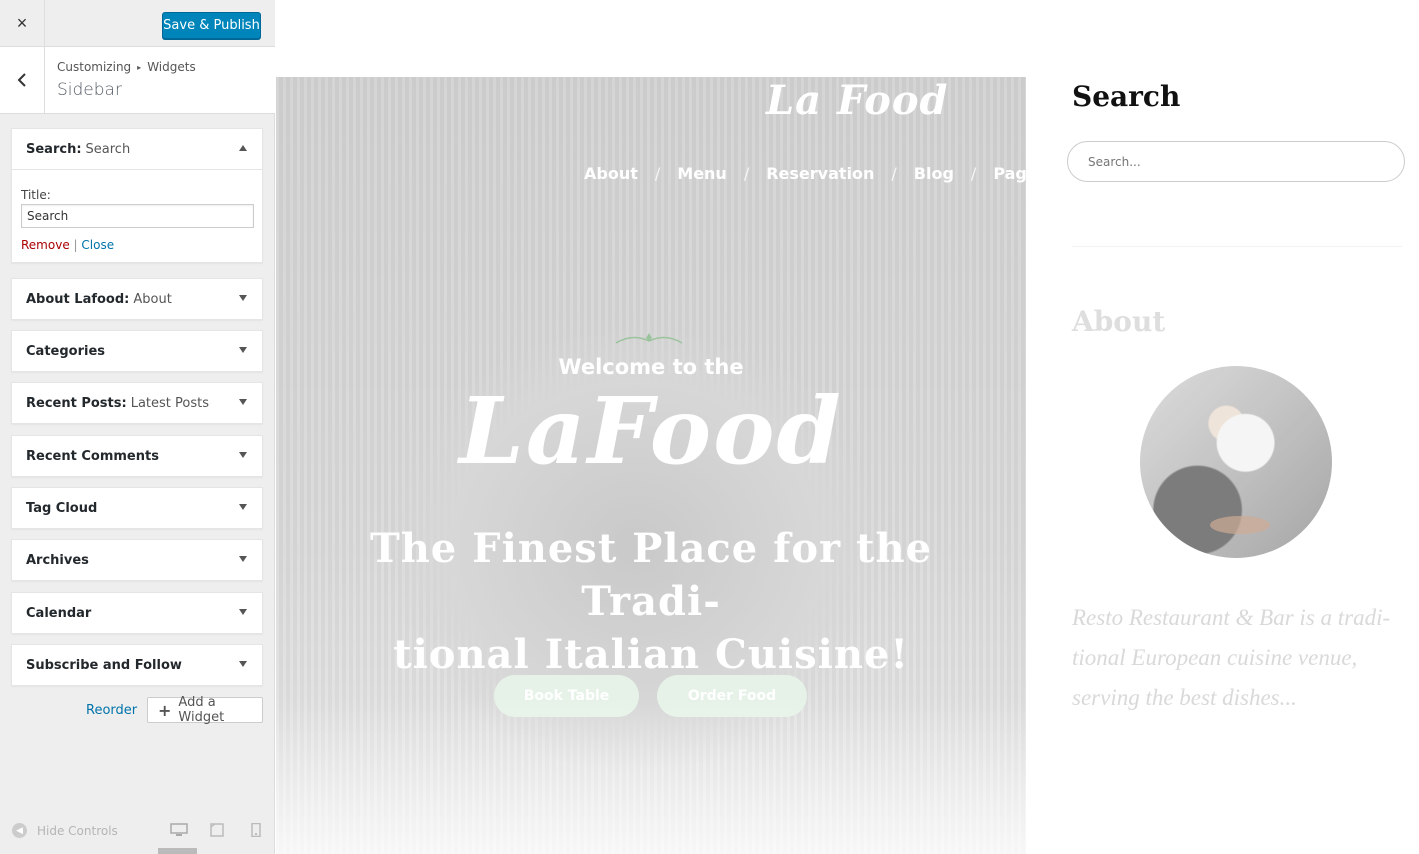 The height and width of the screenshot is (854, 1419). What do you see at coordinates (732, 696) in the screenshot?
I see `order-food-button: Order Food` at bounding box center [732, 696].